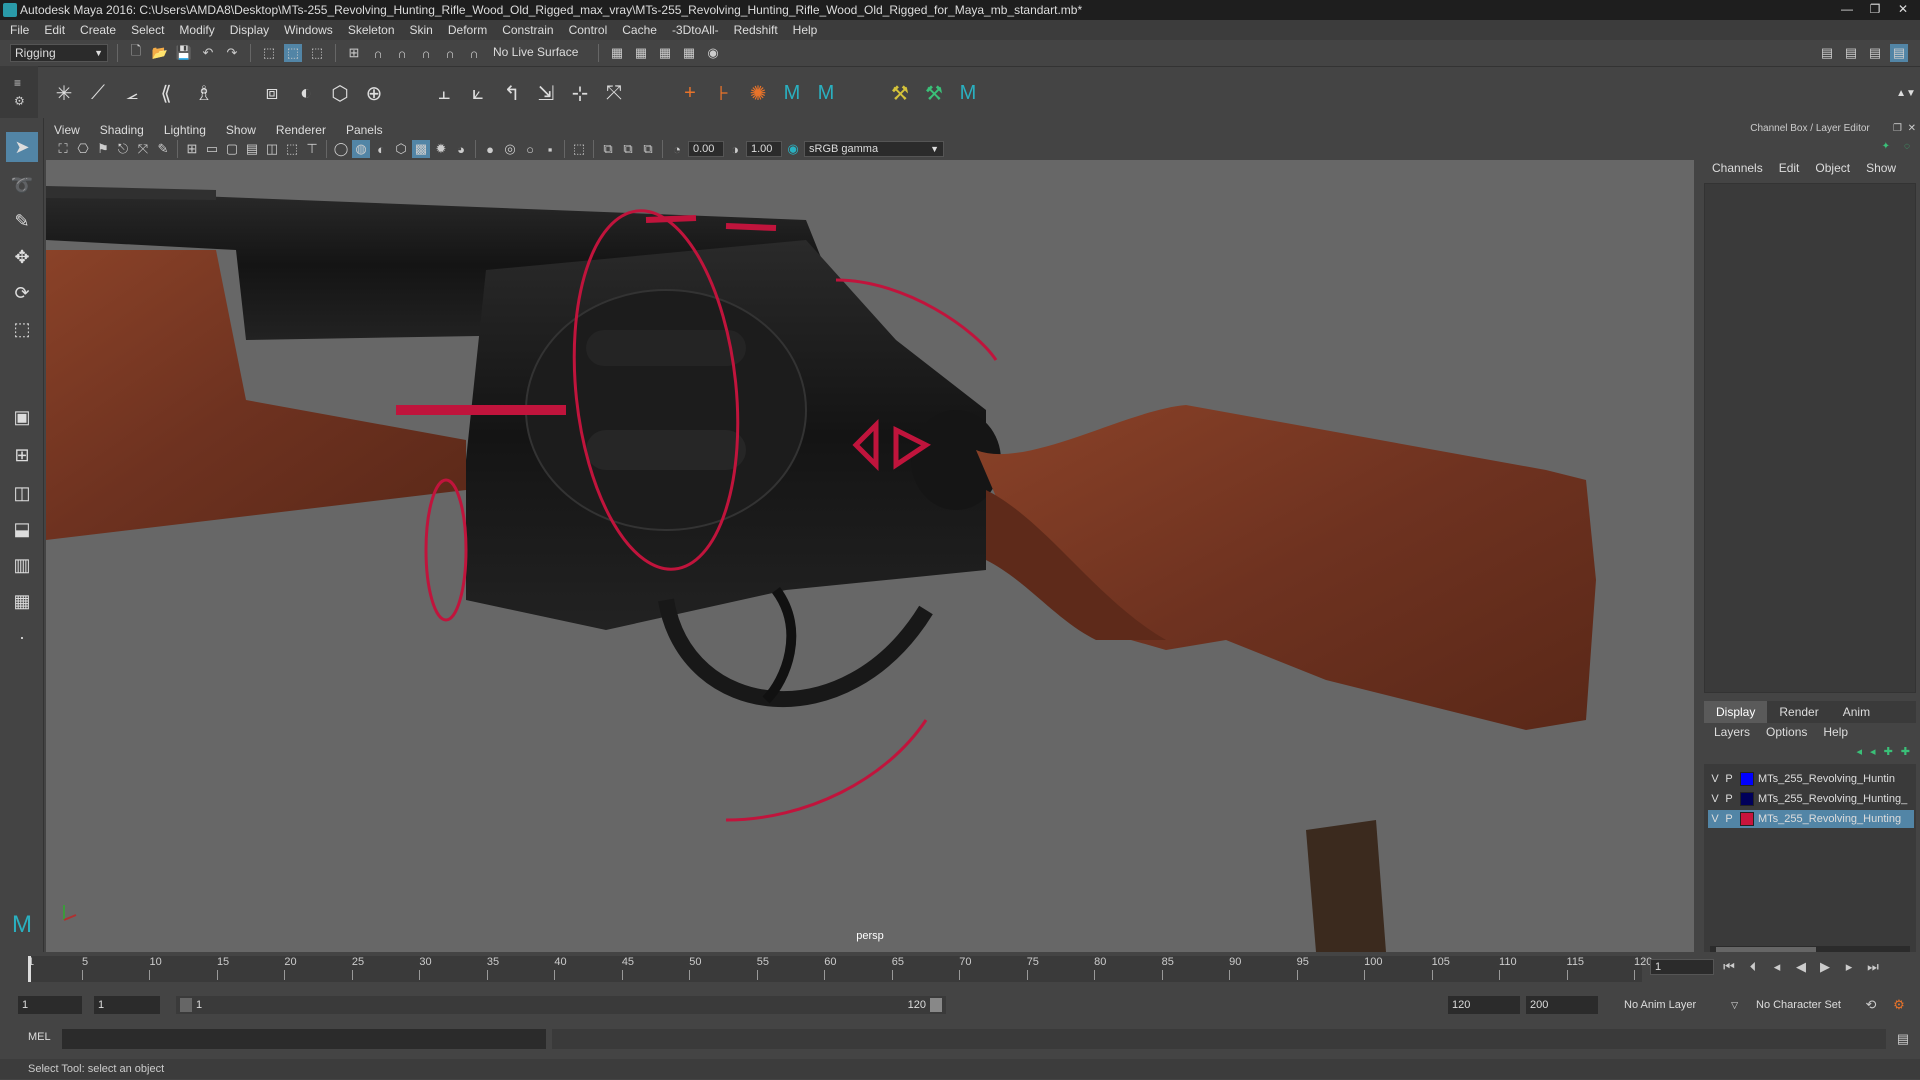  I want to click on animation-start-field: 1, so click(50, 1005).